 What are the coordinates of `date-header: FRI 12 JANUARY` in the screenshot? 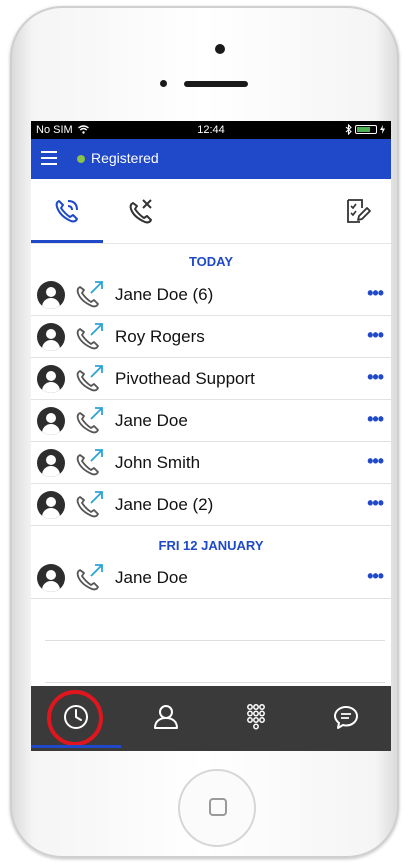 It's located at (211, 545).